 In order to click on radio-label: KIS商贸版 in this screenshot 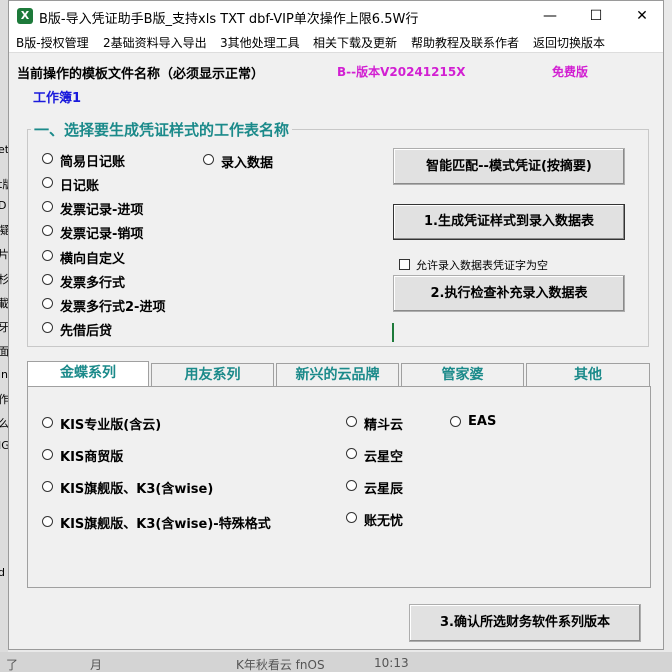, I will do `click(92, 457)`.